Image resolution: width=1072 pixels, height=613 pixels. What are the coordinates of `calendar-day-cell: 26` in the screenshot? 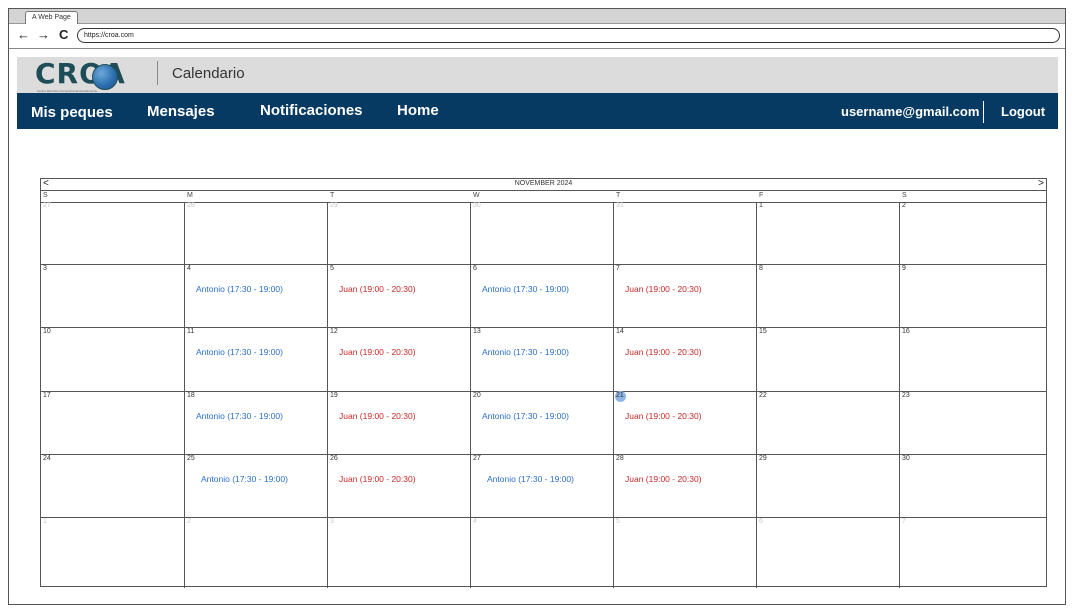 It's located at (399, 486).